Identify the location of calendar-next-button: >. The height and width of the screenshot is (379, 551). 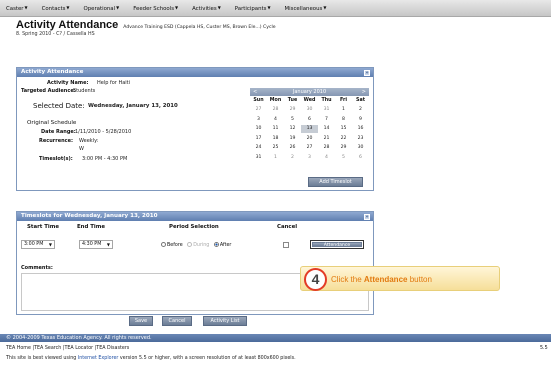
(364, 92).